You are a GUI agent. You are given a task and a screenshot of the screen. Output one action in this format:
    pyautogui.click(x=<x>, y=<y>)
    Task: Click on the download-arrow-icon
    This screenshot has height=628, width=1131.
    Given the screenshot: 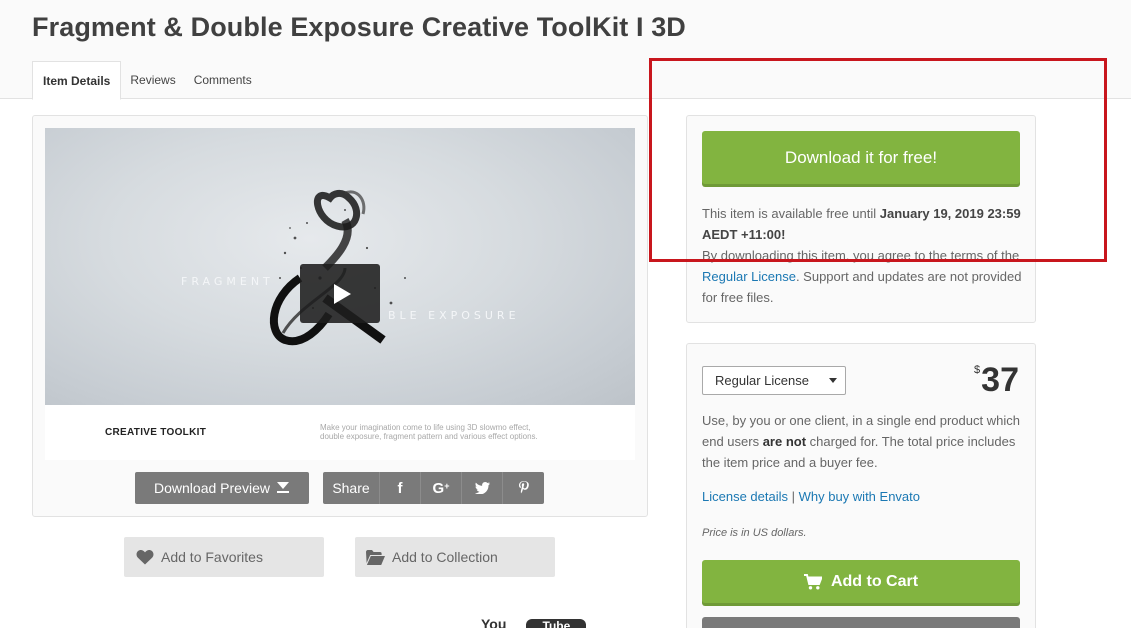 What is the action you would take?
    pyautogui.click(x=283, y=488)
    